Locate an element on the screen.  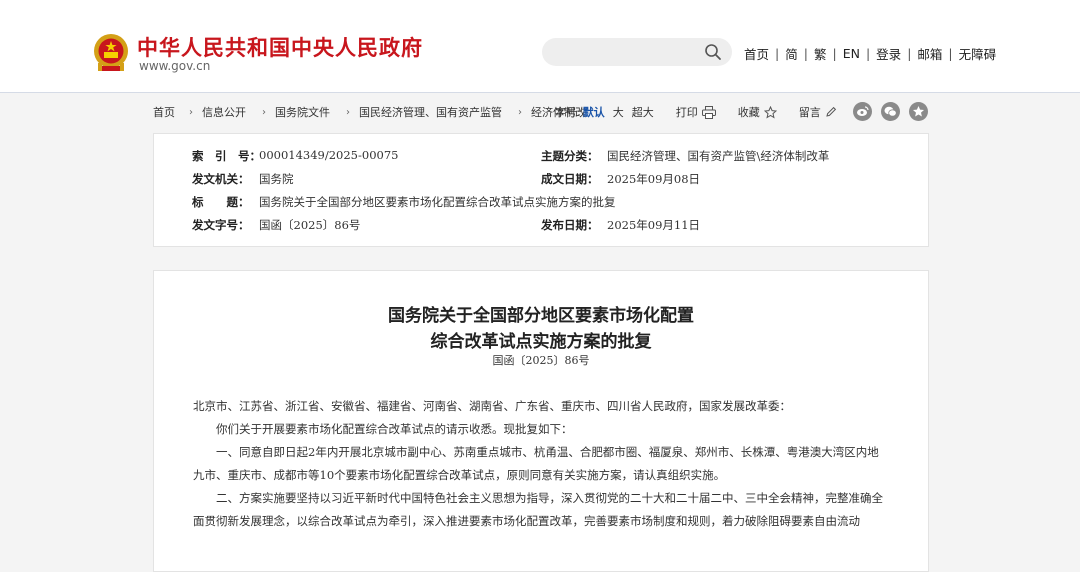
publish-date-value: 2025年09月11日 is located at coordinates (654, 225).